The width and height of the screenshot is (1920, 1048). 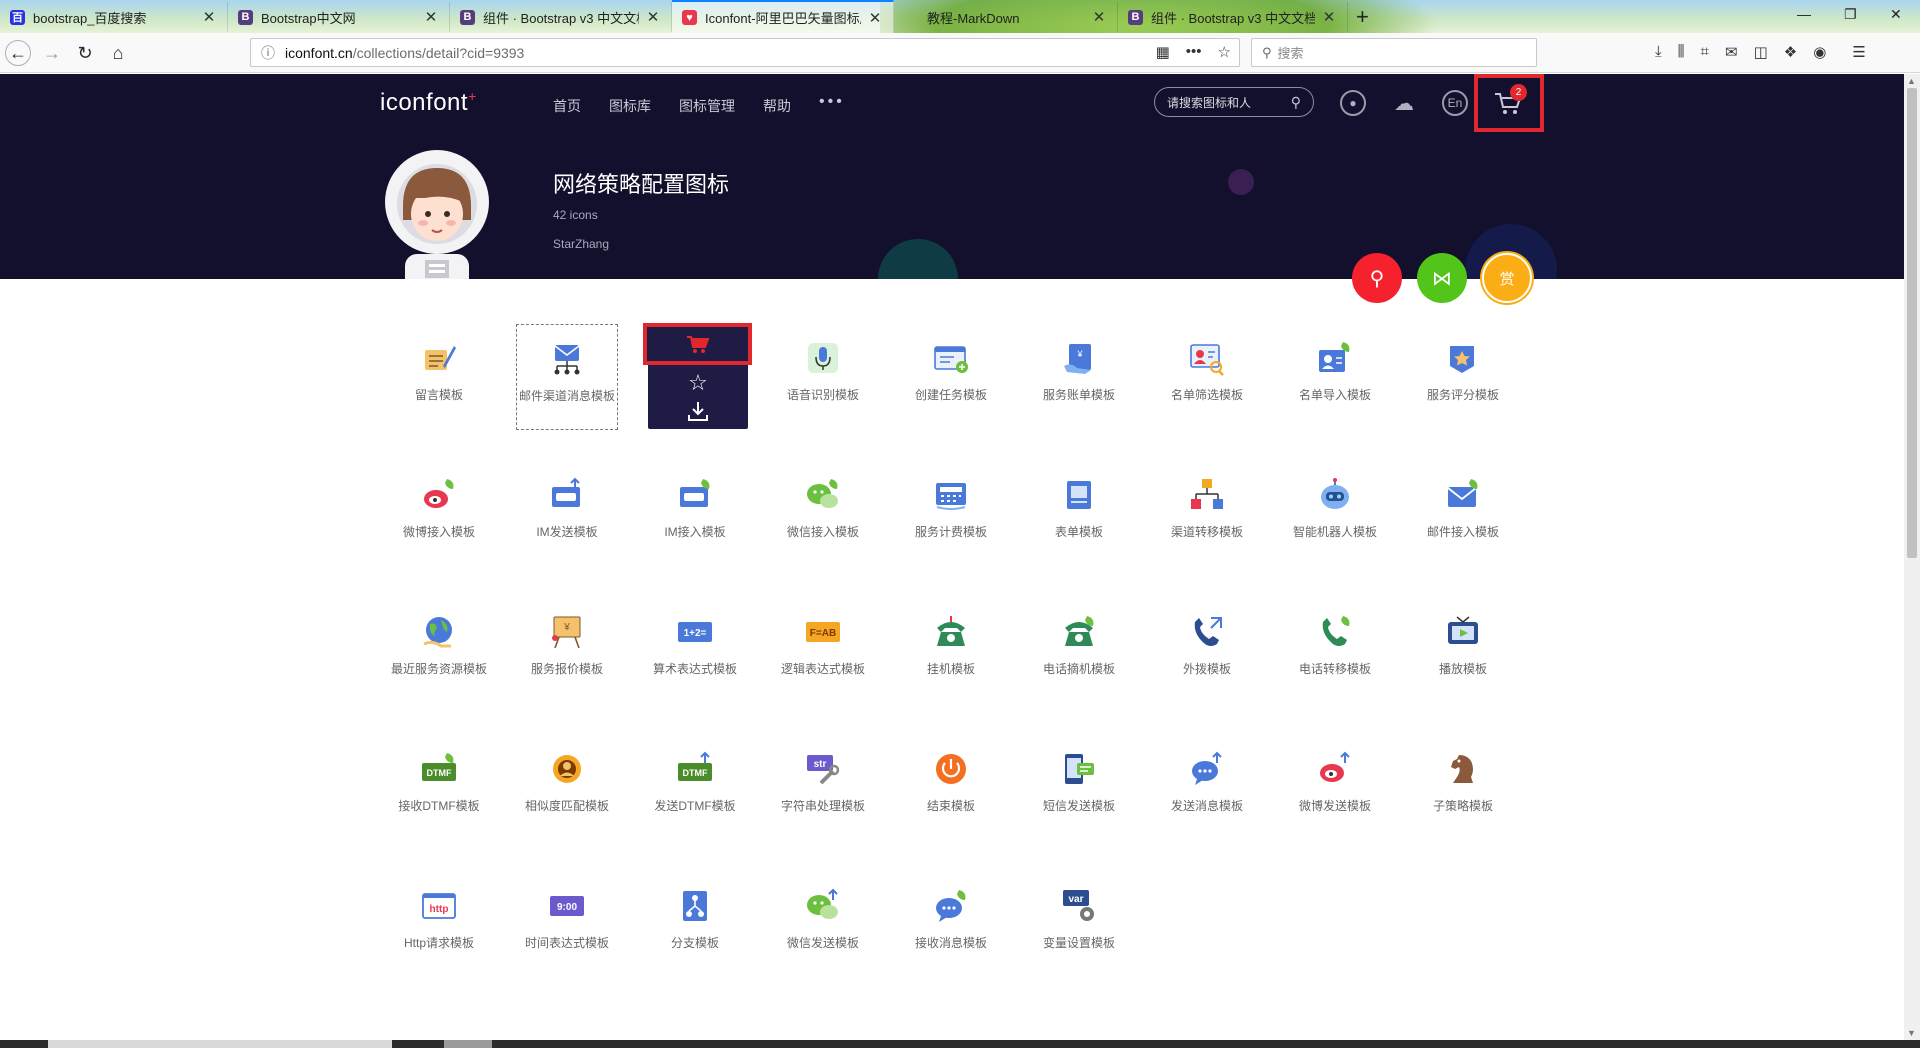 I want to click on search-fab: ⚲, so click(x=1377, y=278).